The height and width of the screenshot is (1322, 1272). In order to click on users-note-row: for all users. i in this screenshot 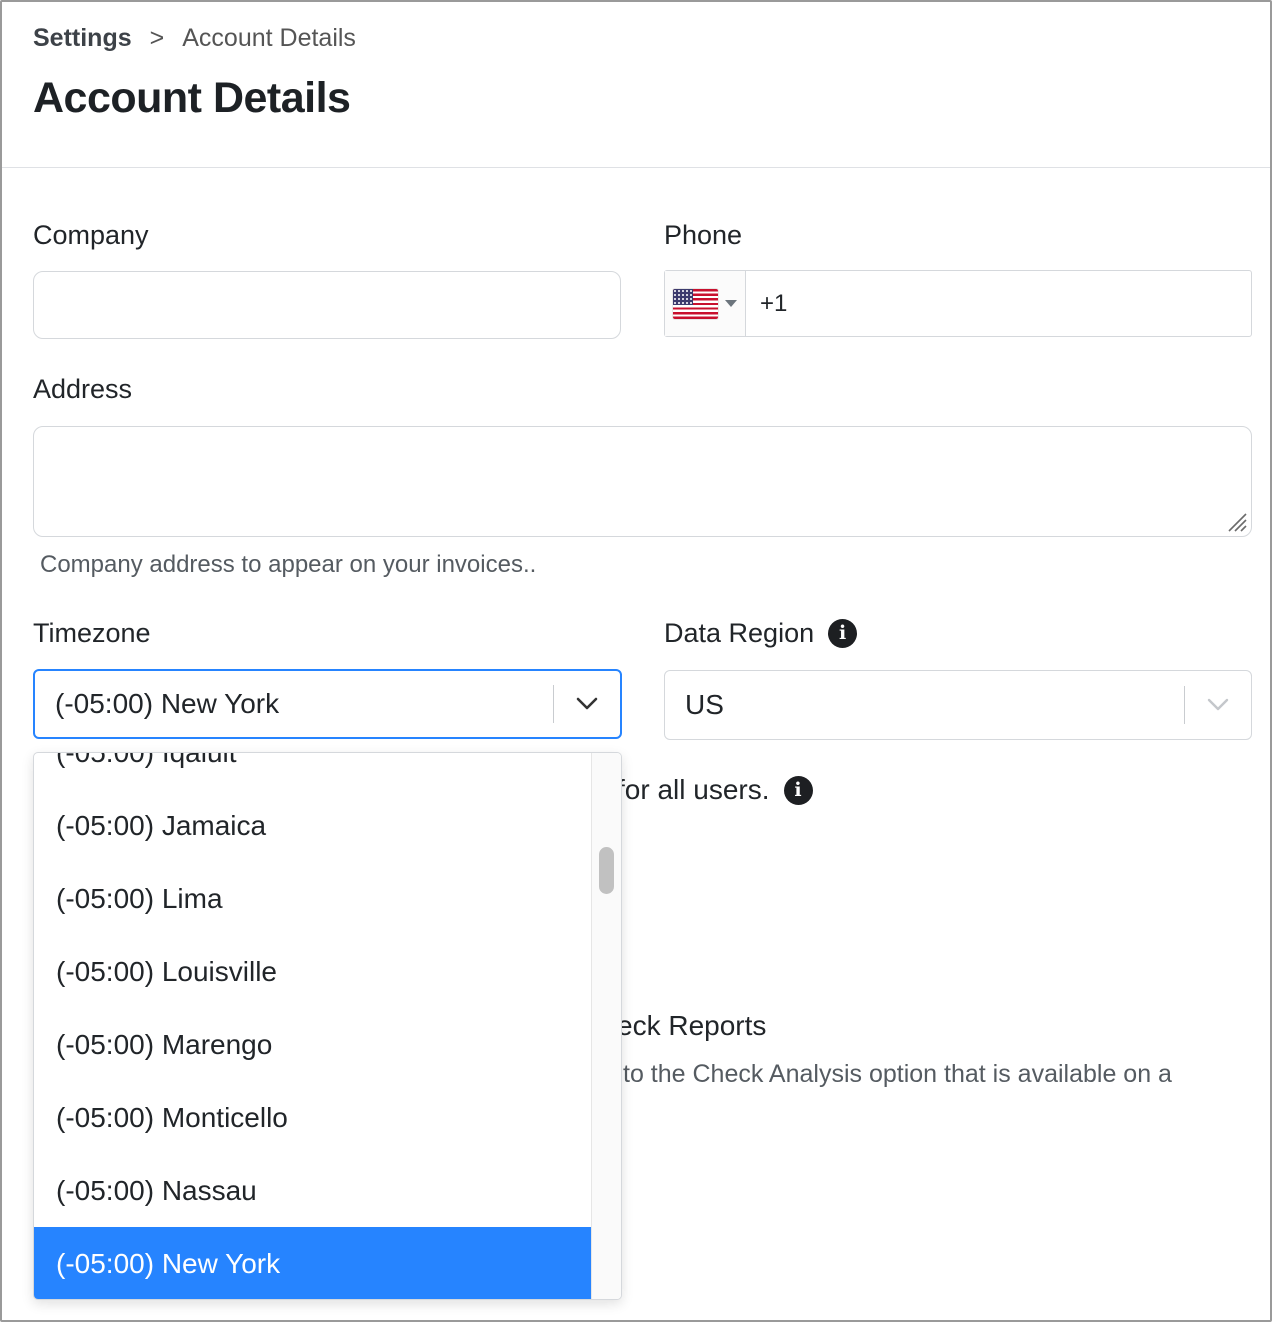, I will do `click(715, 790)`.